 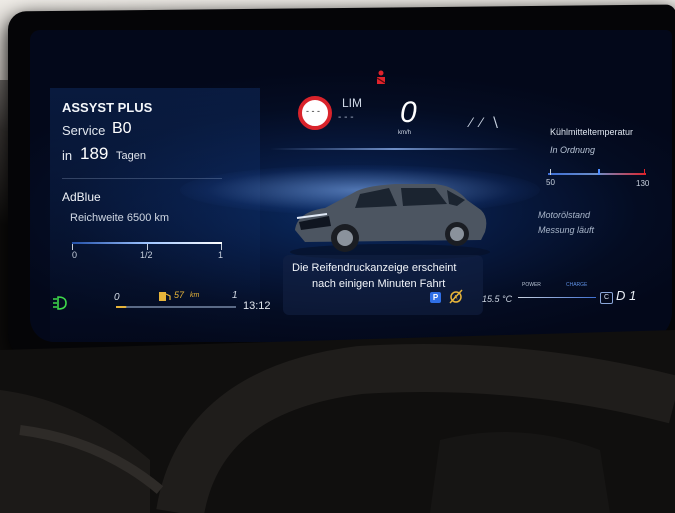 I want to click on headlight-icon, so click(x=60, y=303).